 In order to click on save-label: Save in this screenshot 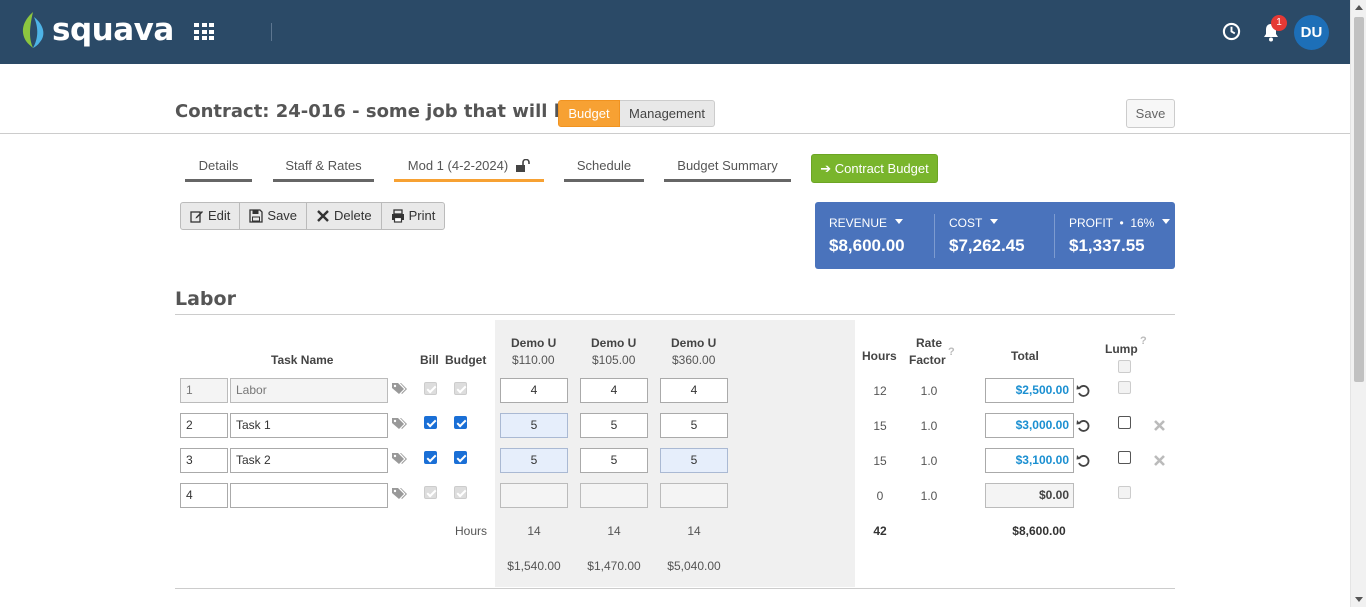, I will do `click(282, 215)`.